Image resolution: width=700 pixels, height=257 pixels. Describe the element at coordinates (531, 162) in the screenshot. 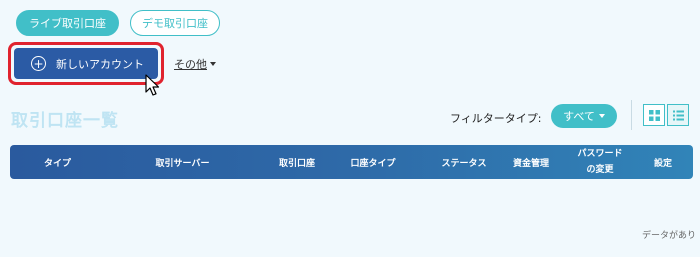

I see `column-header-funds: 資金管理` at that location.